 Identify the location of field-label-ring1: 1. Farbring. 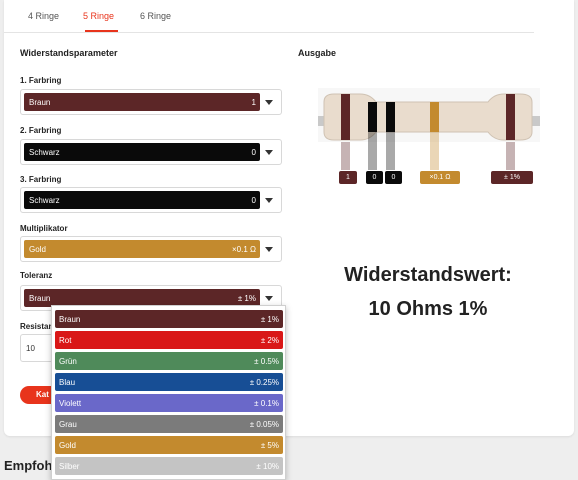
(41, 80).